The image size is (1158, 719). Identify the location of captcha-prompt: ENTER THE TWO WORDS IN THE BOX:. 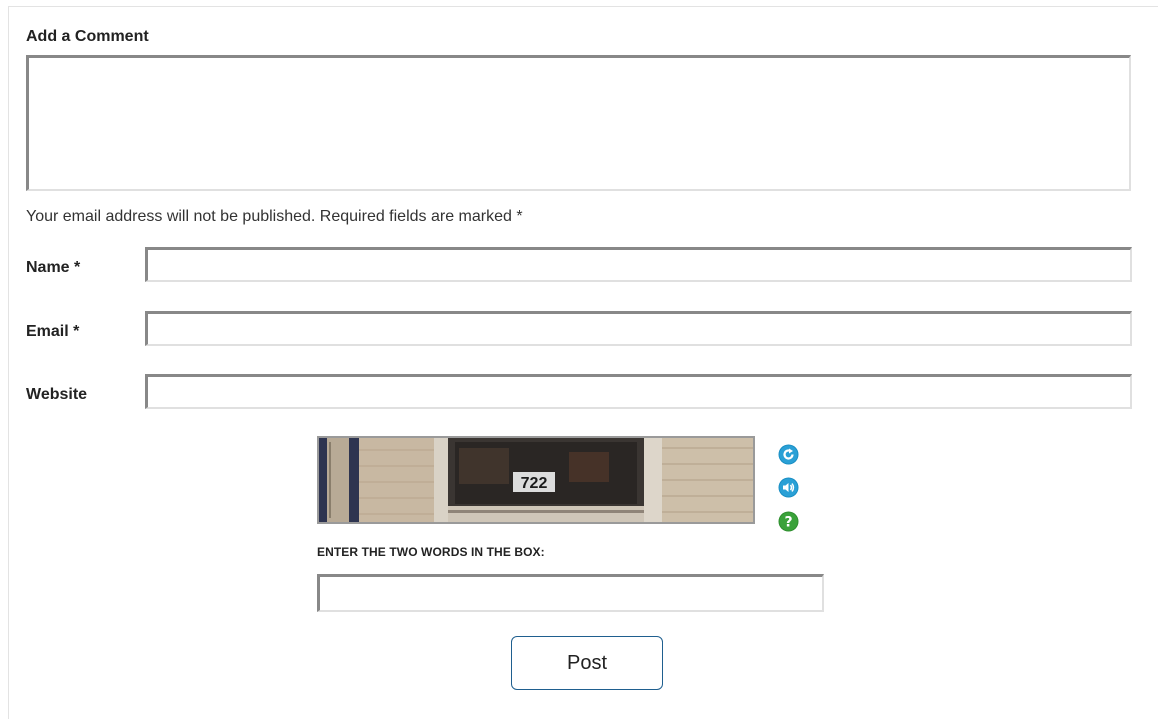
(431, 552).